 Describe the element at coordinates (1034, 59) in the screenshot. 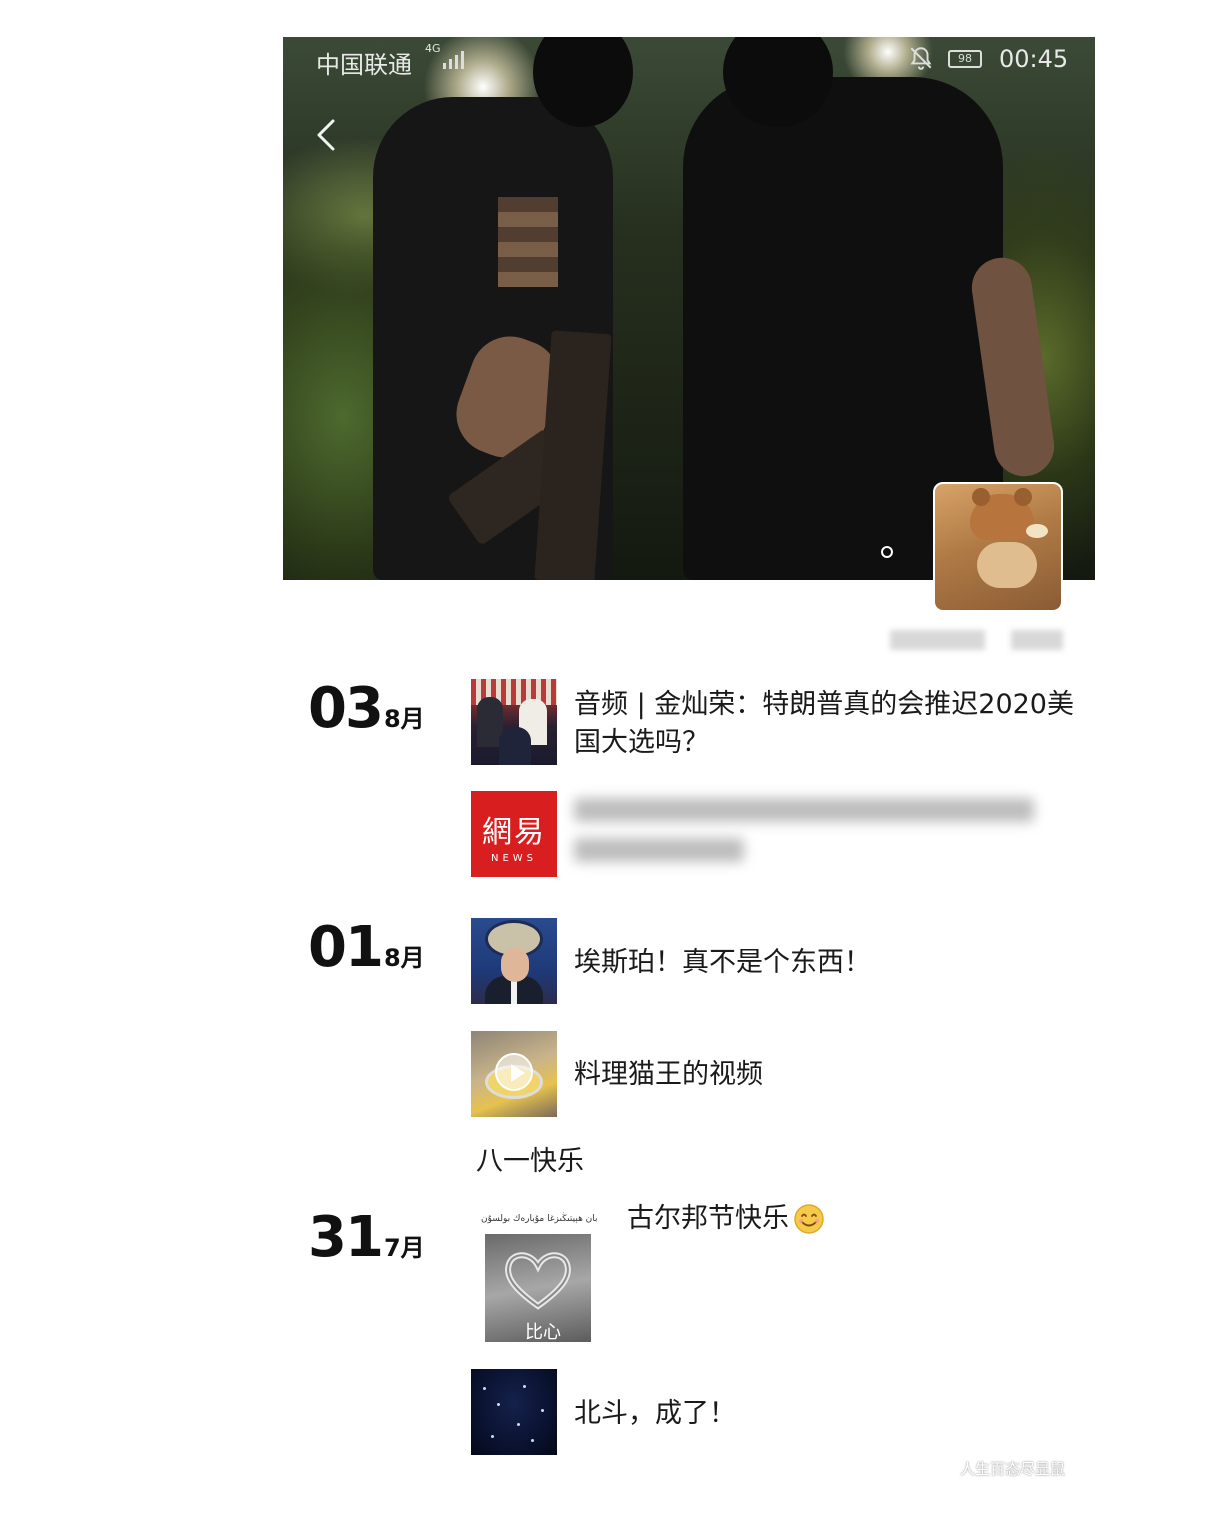

I see `clock: 00:45` at that location.